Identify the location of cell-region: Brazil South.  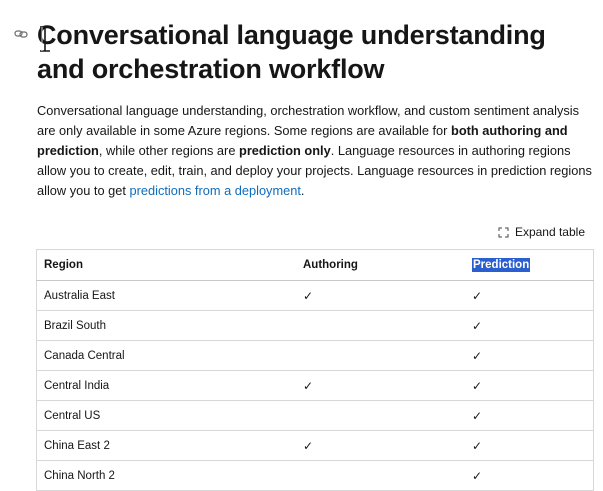
(166, 325).